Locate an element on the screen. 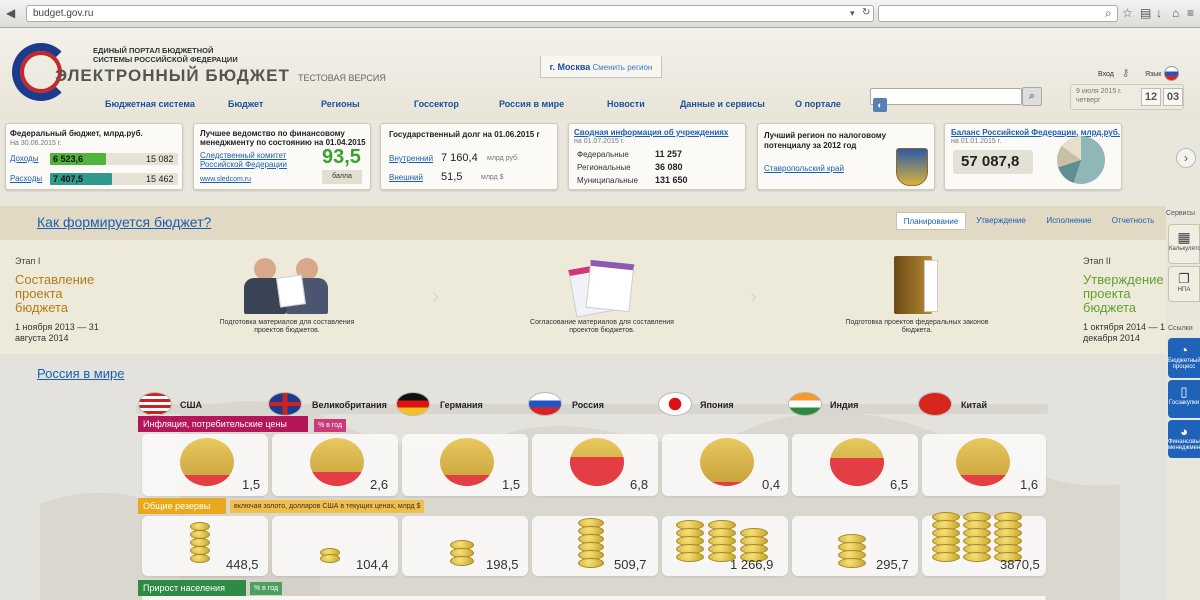 The image size is (1200, 600). download-icon: ↓ is located at coordinates (1159, 13).